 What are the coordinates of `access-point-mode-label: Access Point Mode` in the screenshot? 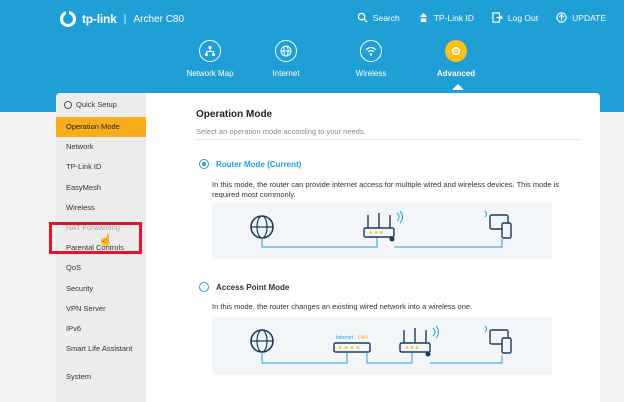 It's located at (253, 287).